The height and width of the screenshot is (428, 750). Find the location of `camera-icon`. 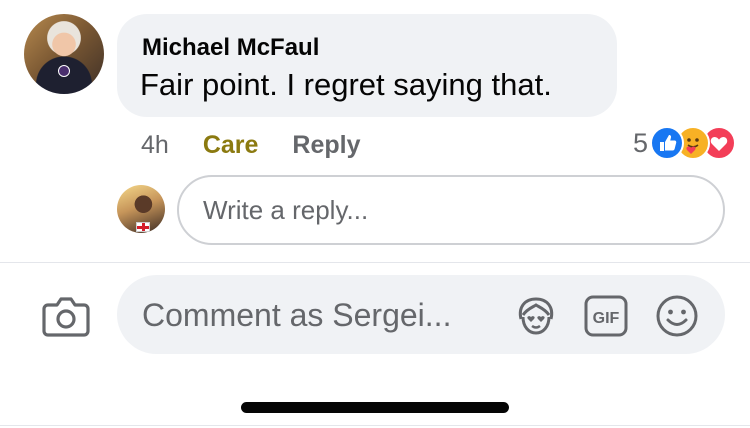

camera-icon is located at coordinates (66, 316).